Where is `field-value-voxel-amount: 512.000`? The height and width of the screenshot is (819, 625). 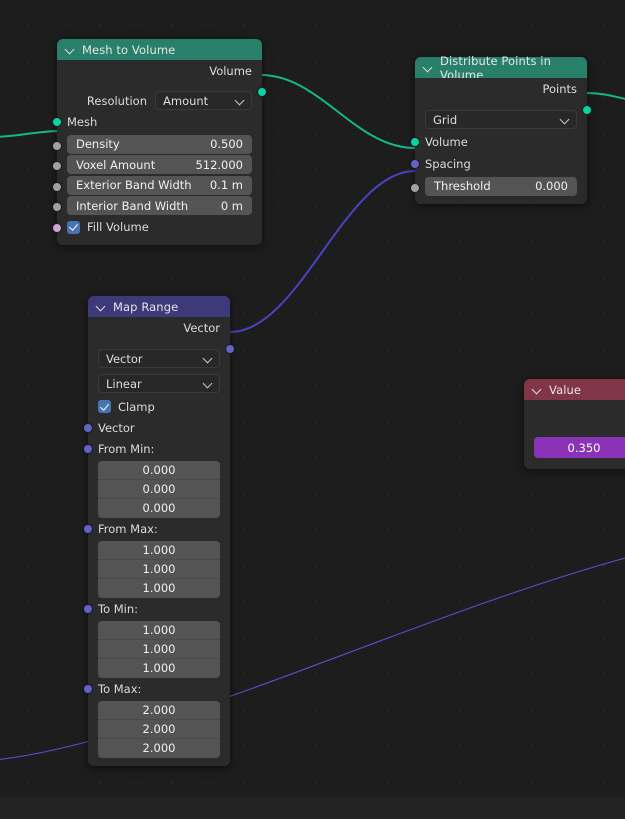 field-value-voxel-amount: 512.000 is located at coordinates (219, 164).